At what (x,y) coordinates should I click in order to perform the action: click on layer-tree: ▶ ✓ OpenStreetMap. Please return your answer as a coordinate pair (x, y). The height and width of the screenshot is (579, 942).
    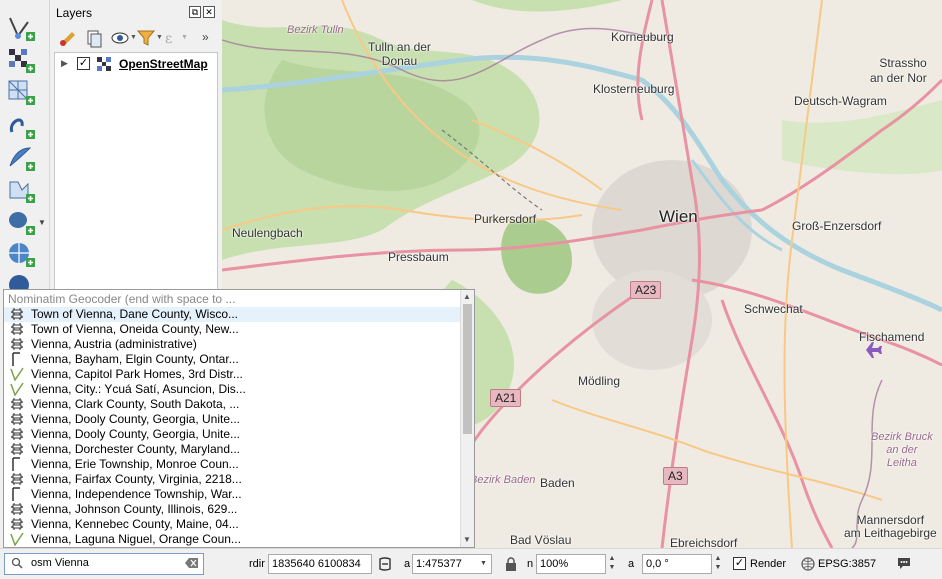
    Looking at the image, I should click on (136, 171).